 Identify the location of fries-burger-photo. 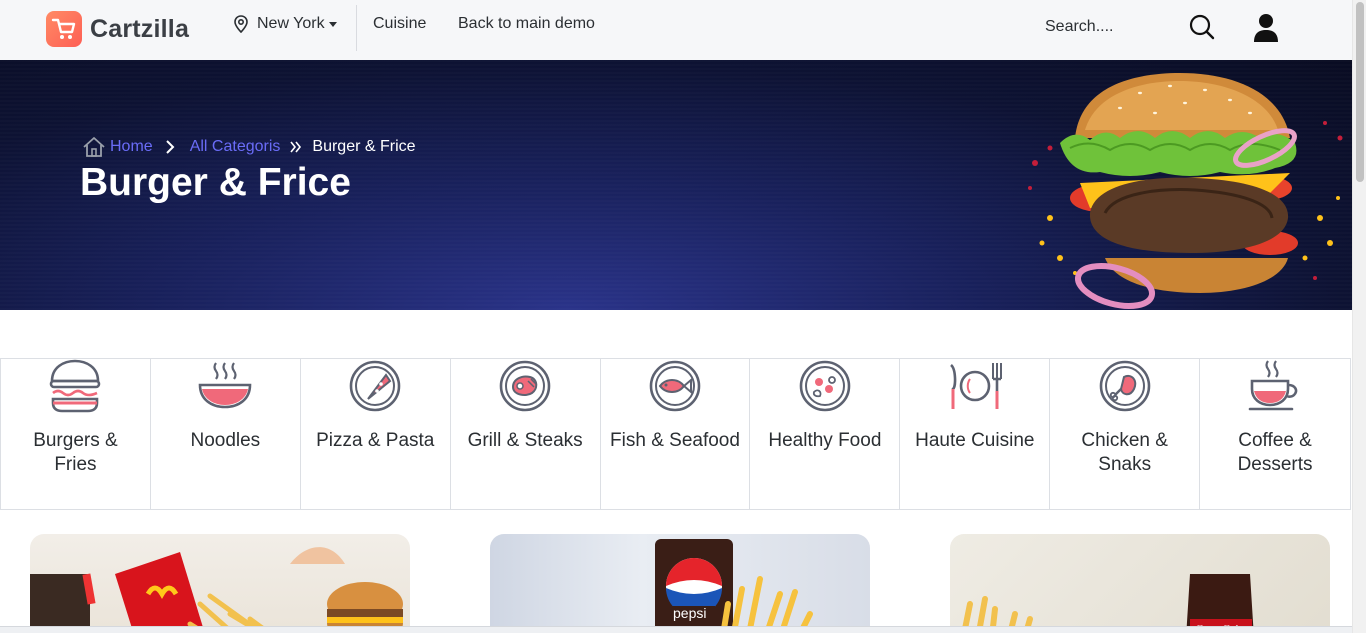
(216, 590).